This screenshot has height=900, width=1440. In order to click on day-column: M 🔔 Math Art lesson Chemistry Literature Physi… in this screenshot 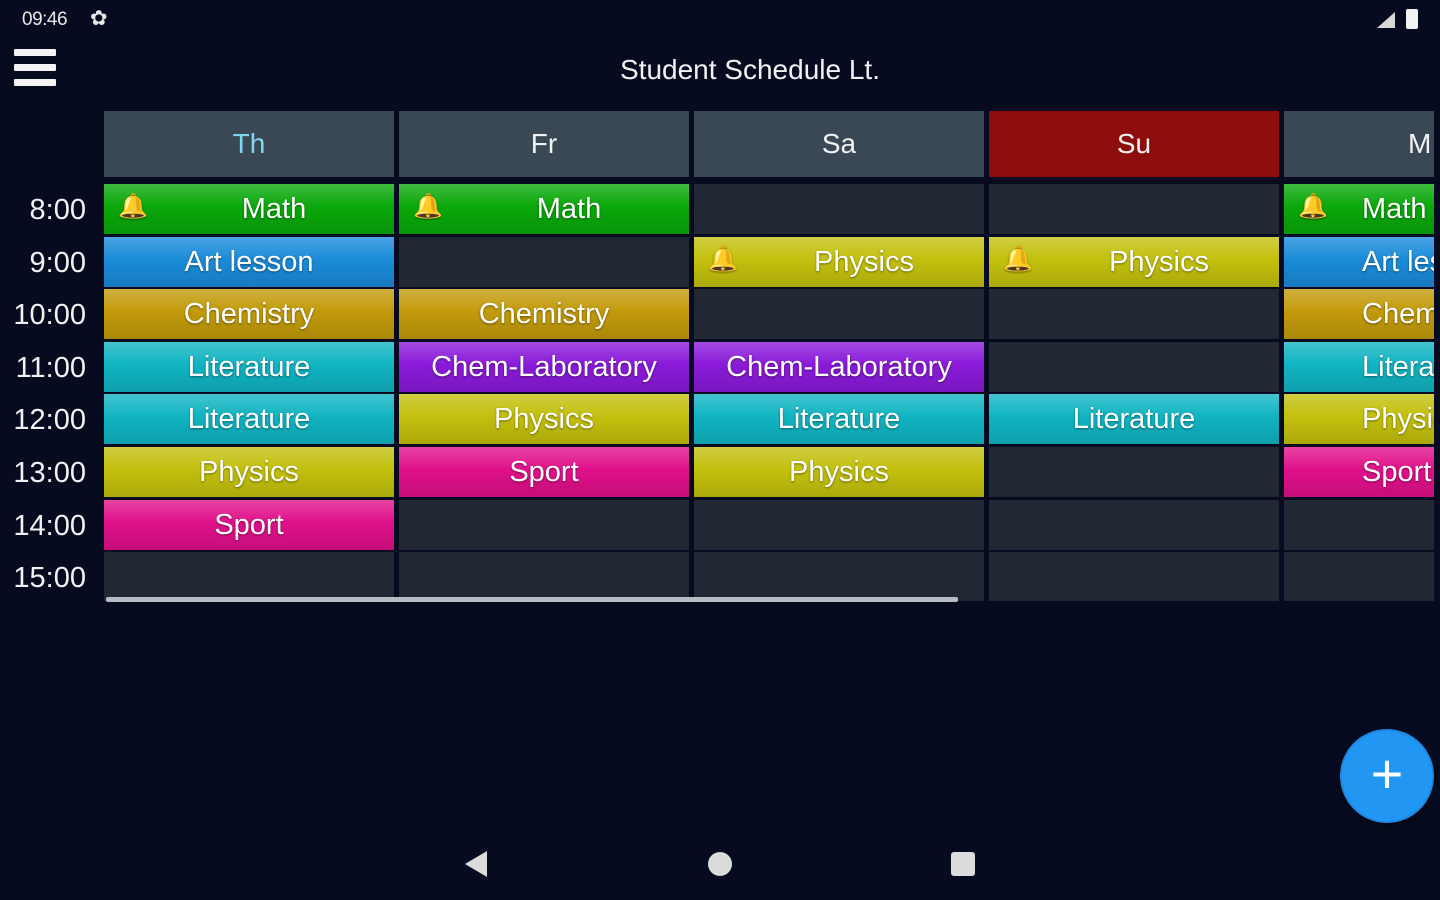, I will do `click(1359, 356)`.